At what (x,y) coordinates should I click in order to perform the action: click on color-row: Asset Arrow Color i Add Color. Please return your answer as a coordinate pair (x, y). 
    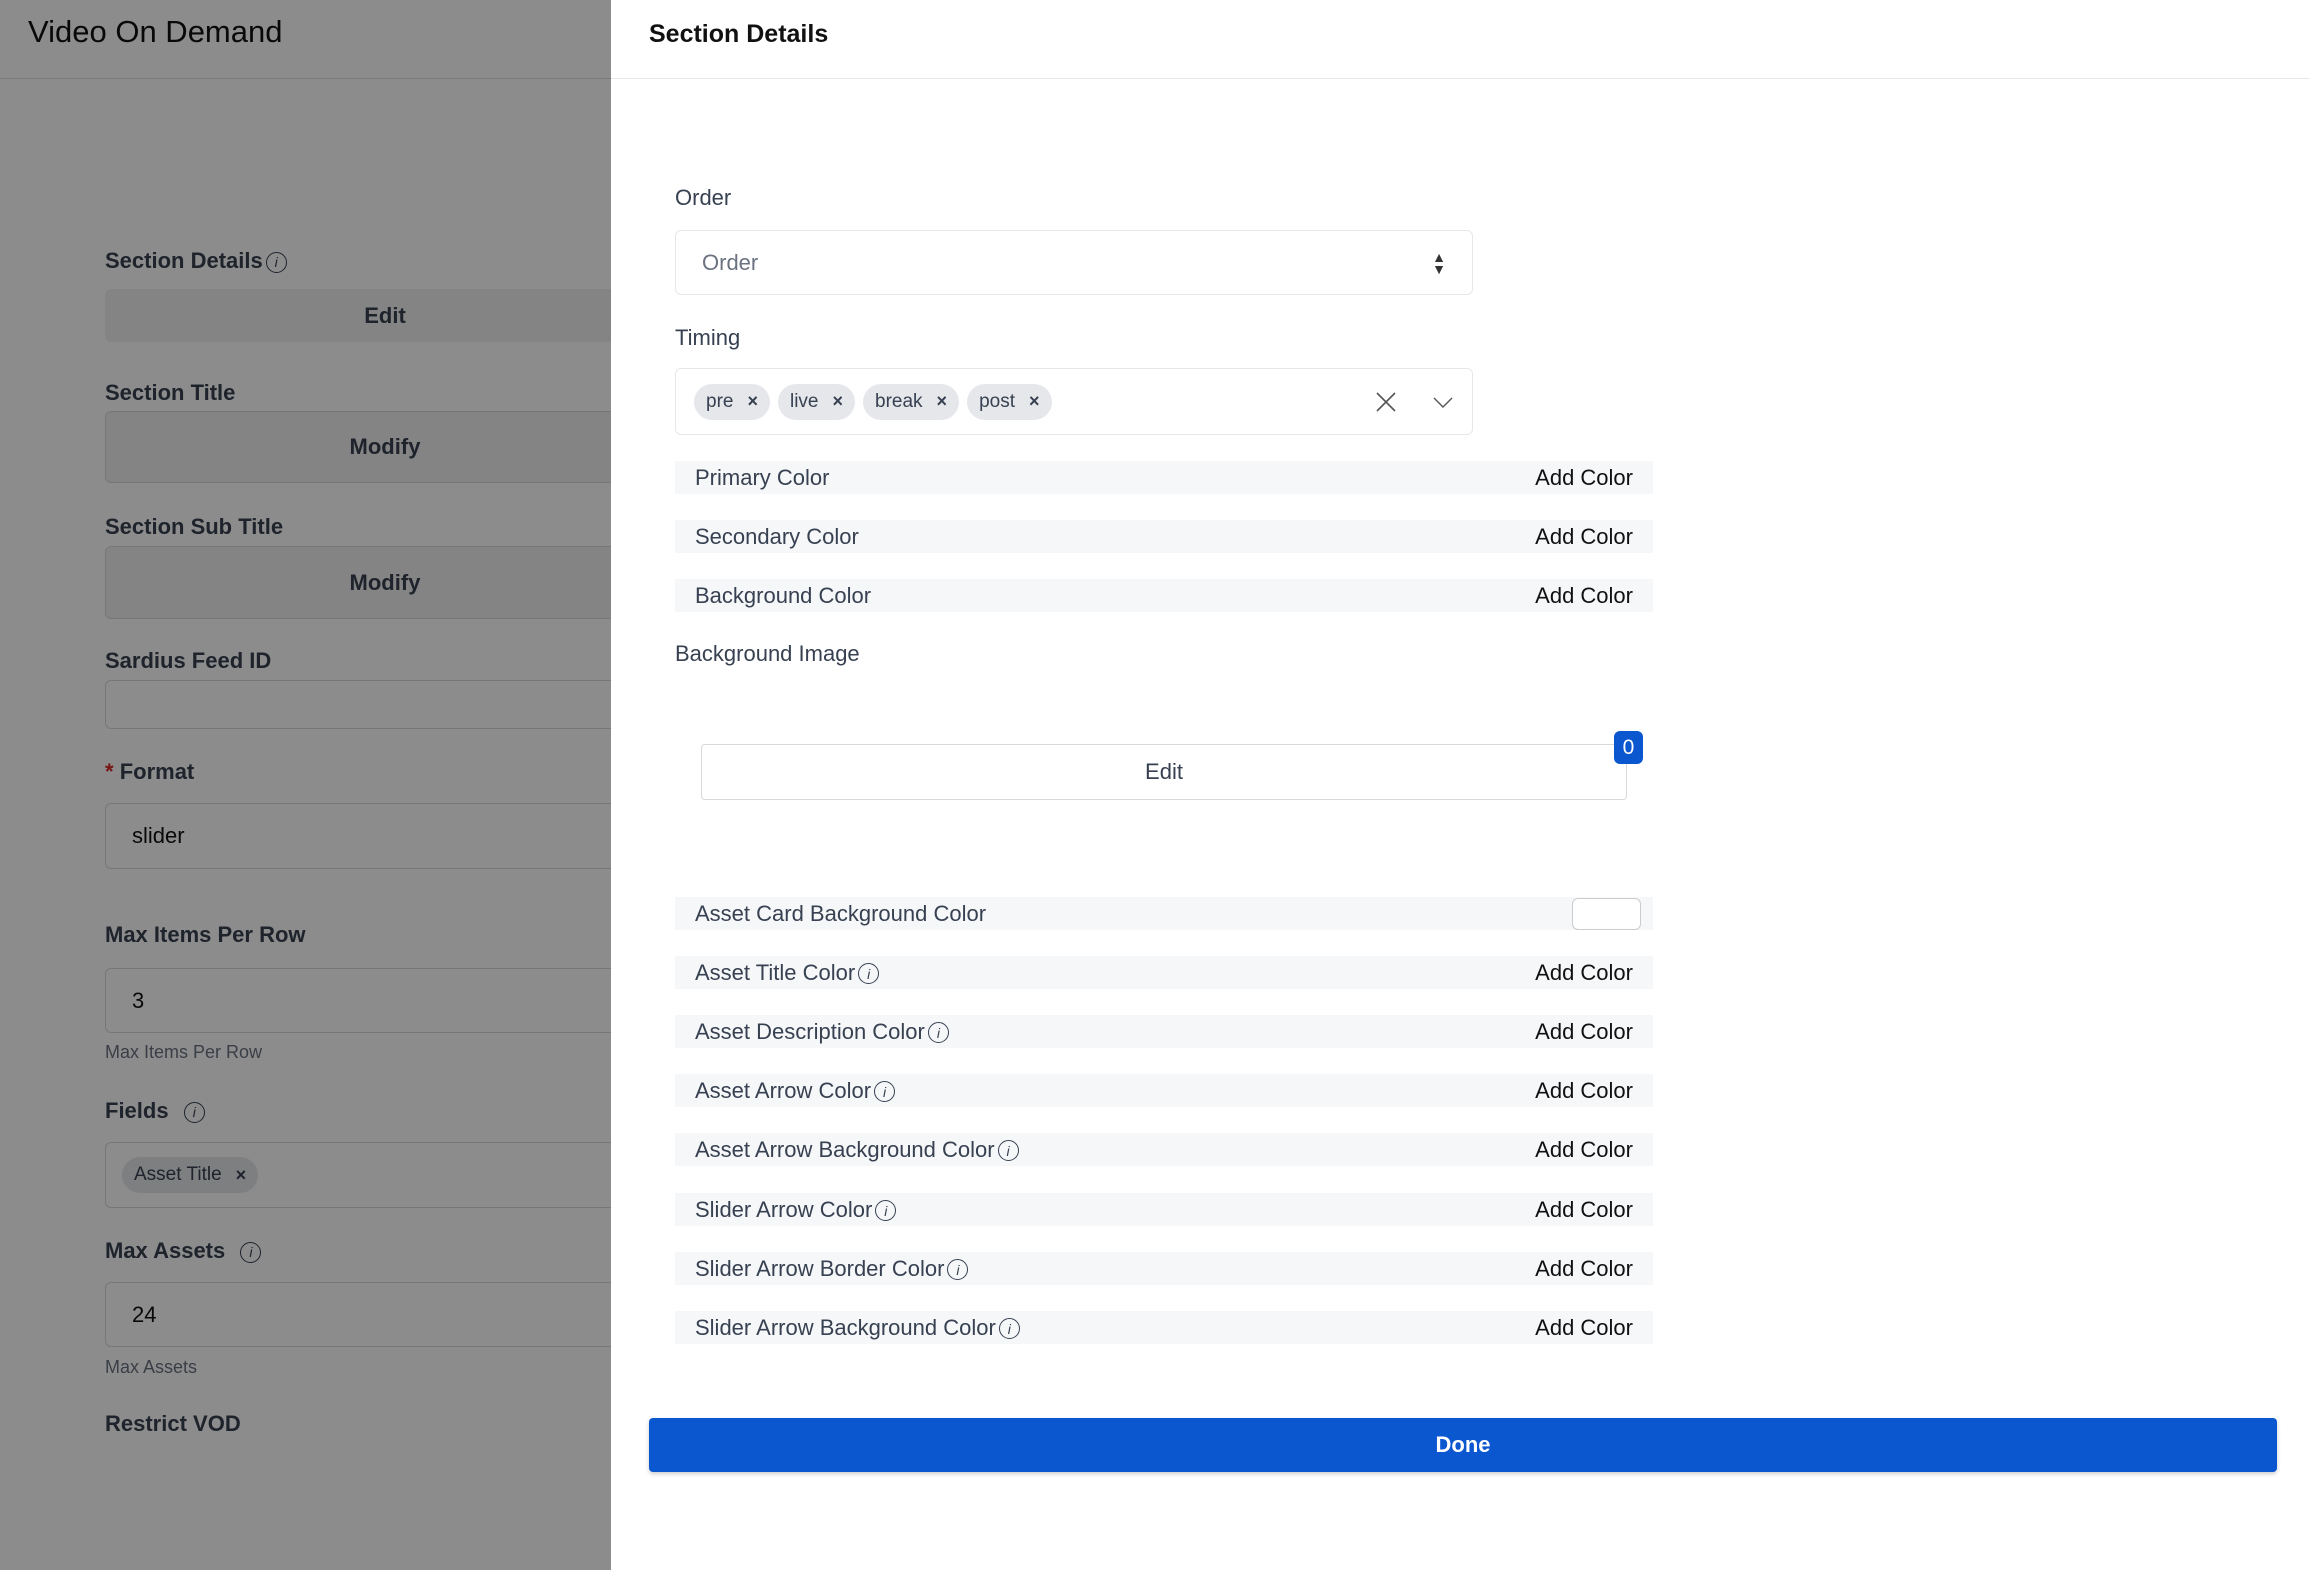
    Looking at the image, I should click on (1164, 1090).